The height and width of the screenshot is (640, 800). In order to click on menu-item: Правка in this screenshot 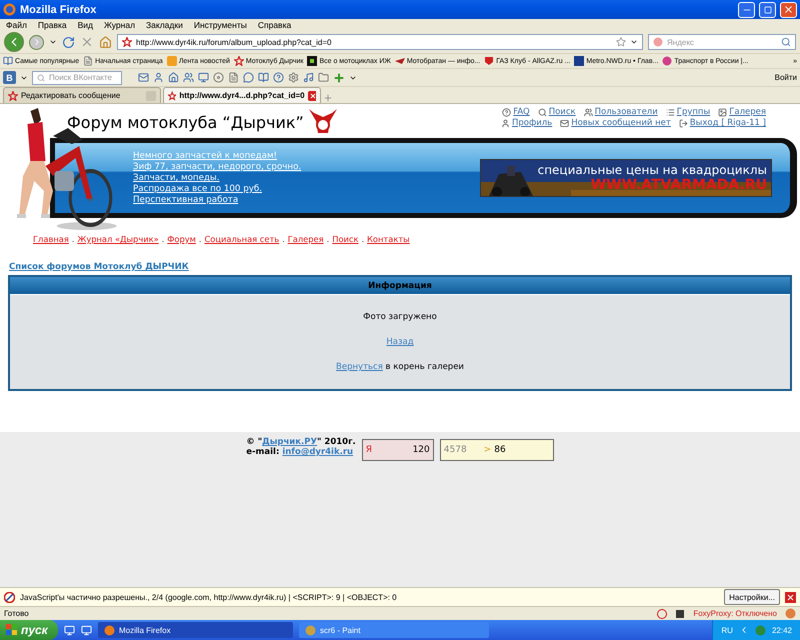, I will do `click(52, 25)`.